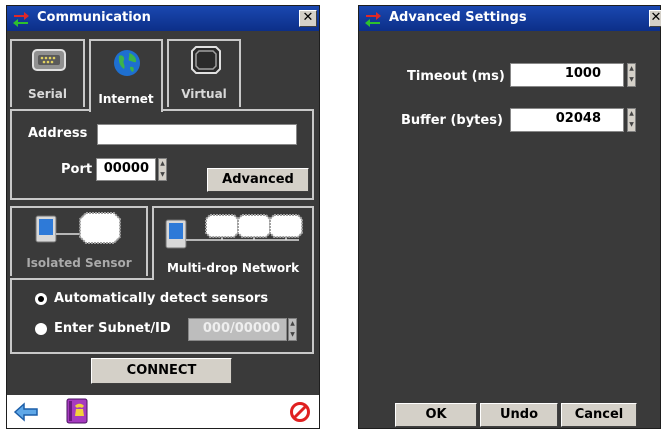  What do you see at coordinates (78, 228) in the screenshot?
I see `isolated-sensor-icon` at bounding box center [78, 228].